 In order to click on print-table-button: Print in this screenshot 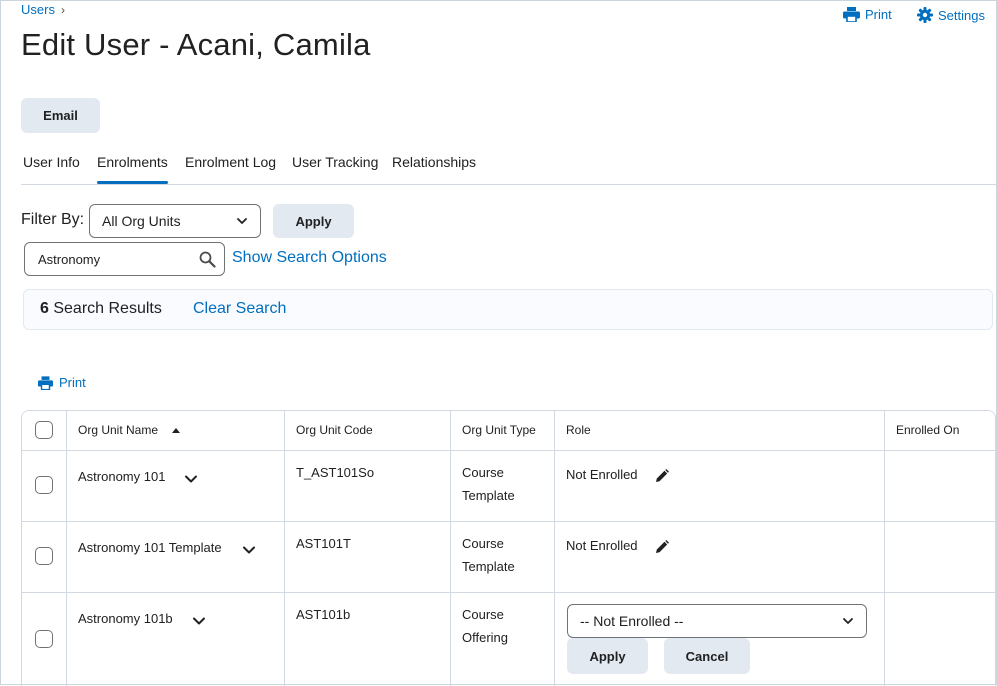, I will do `click(62, 382)`.